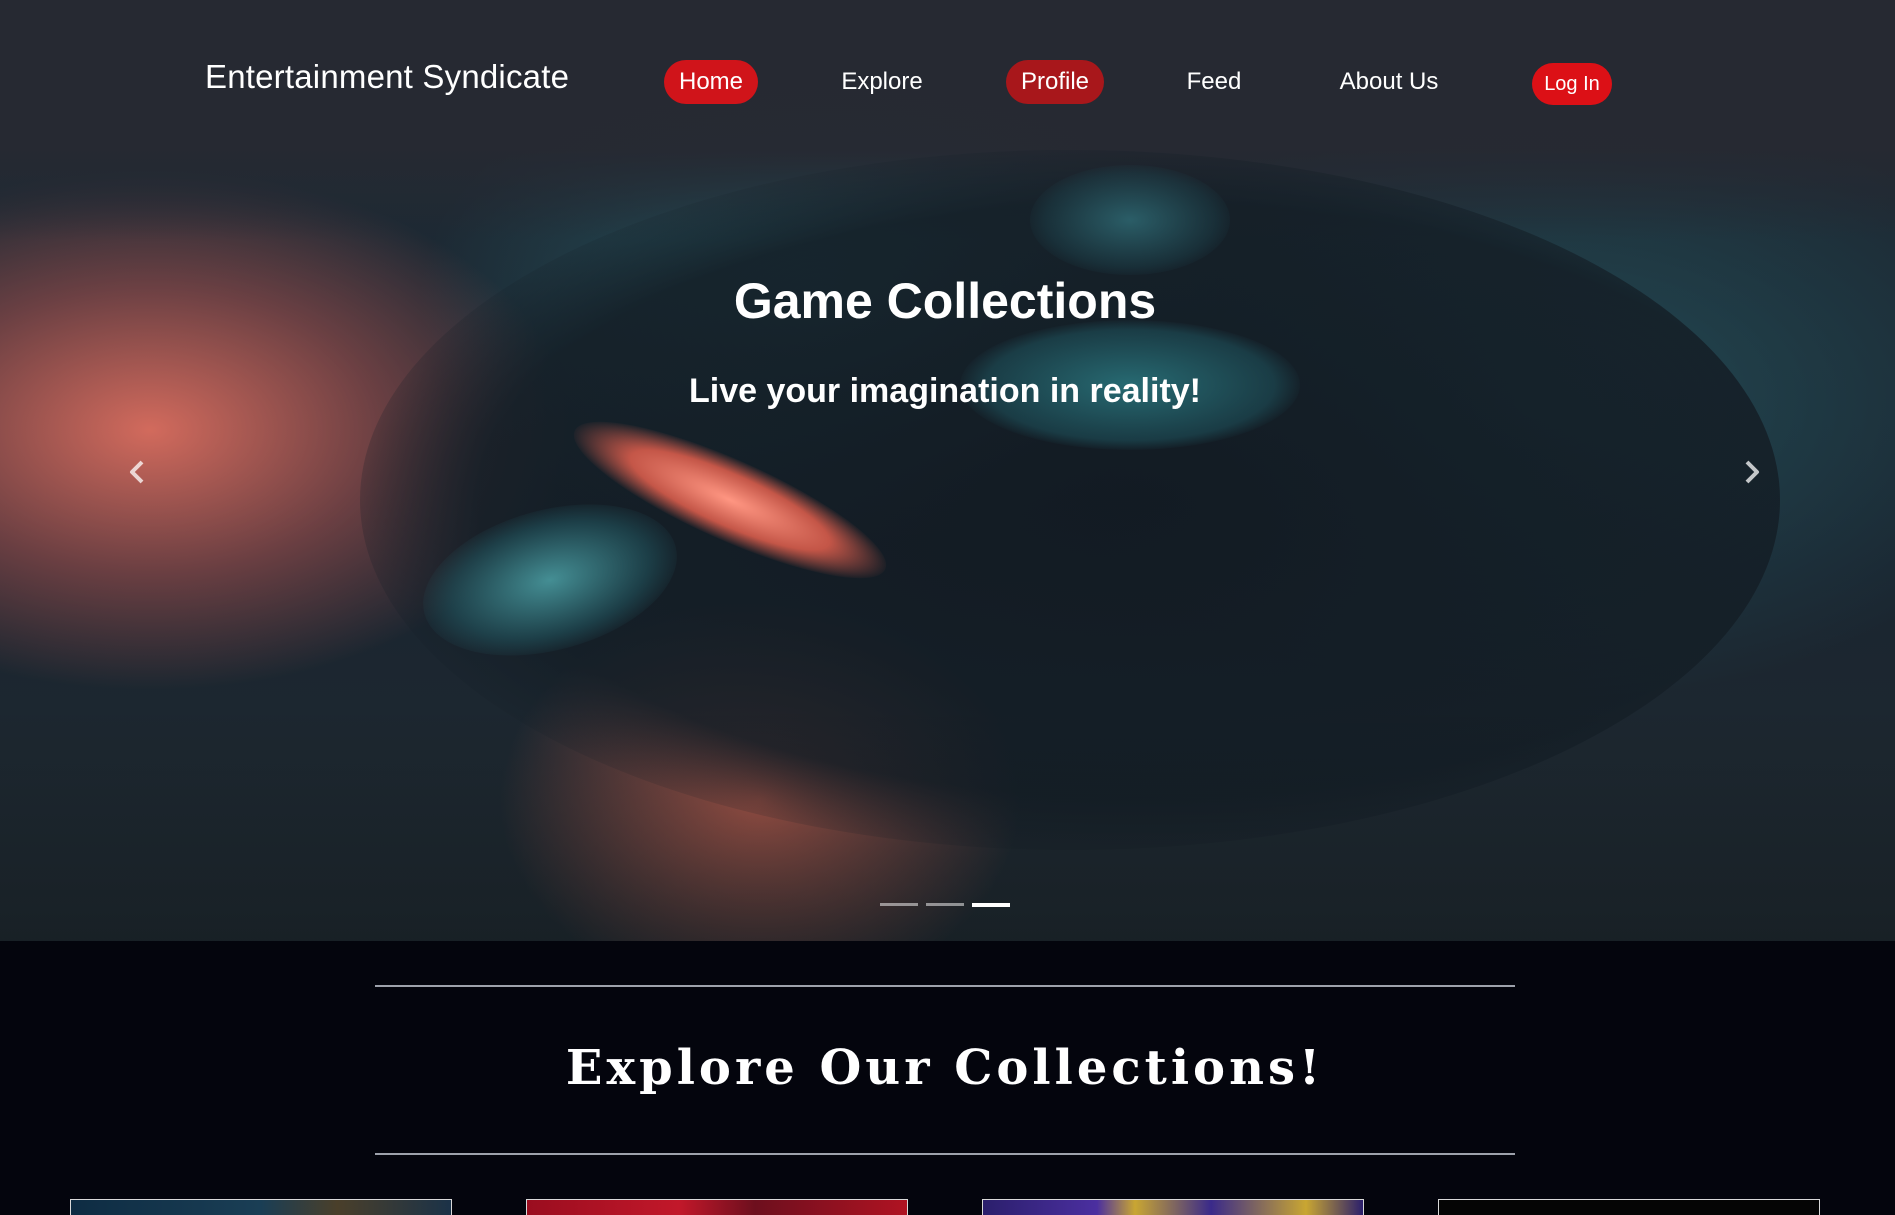 The width and height of the screenshot is (1895, 1215). I want to click on nav-feed: Feed, so click(1214, 82).